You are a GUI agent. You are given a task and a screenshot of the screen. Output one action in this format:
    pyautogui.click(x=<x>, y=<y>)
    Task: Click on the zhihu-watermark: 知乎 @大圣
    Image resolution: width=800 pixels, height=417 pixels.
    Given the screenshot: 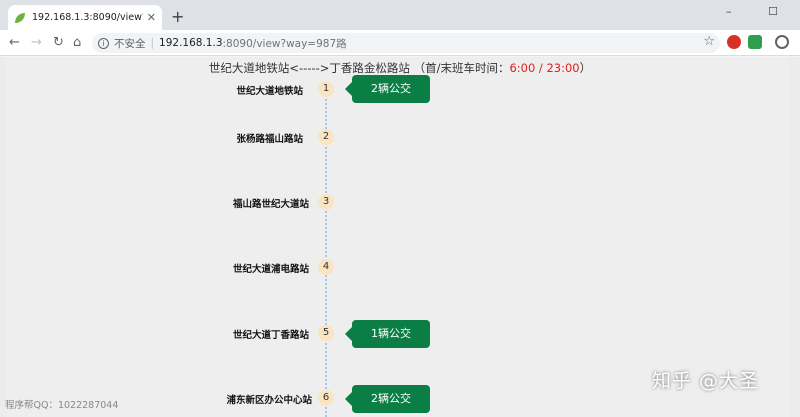 What is the action you would take?
    pyautogui.click(x=706, y=381)
    